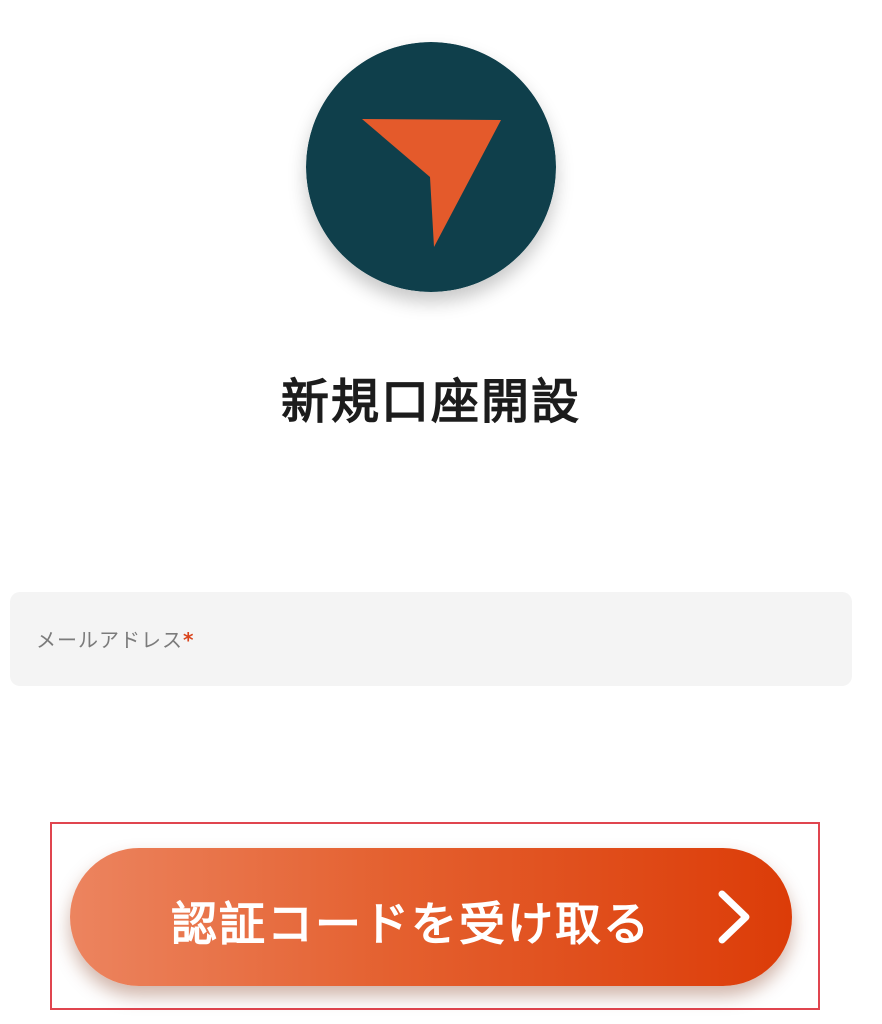 This screenshot has width=882, height=1024. I want to click on page-title: 新規口座開設, so click(430, 402).